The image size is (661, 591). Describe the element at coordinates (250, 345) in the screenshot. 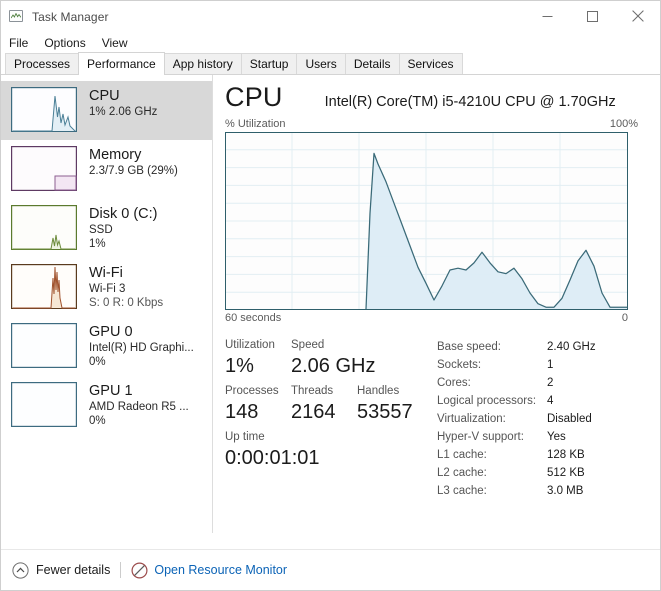

I see `stat-utilization-label: Utilization` at that location.